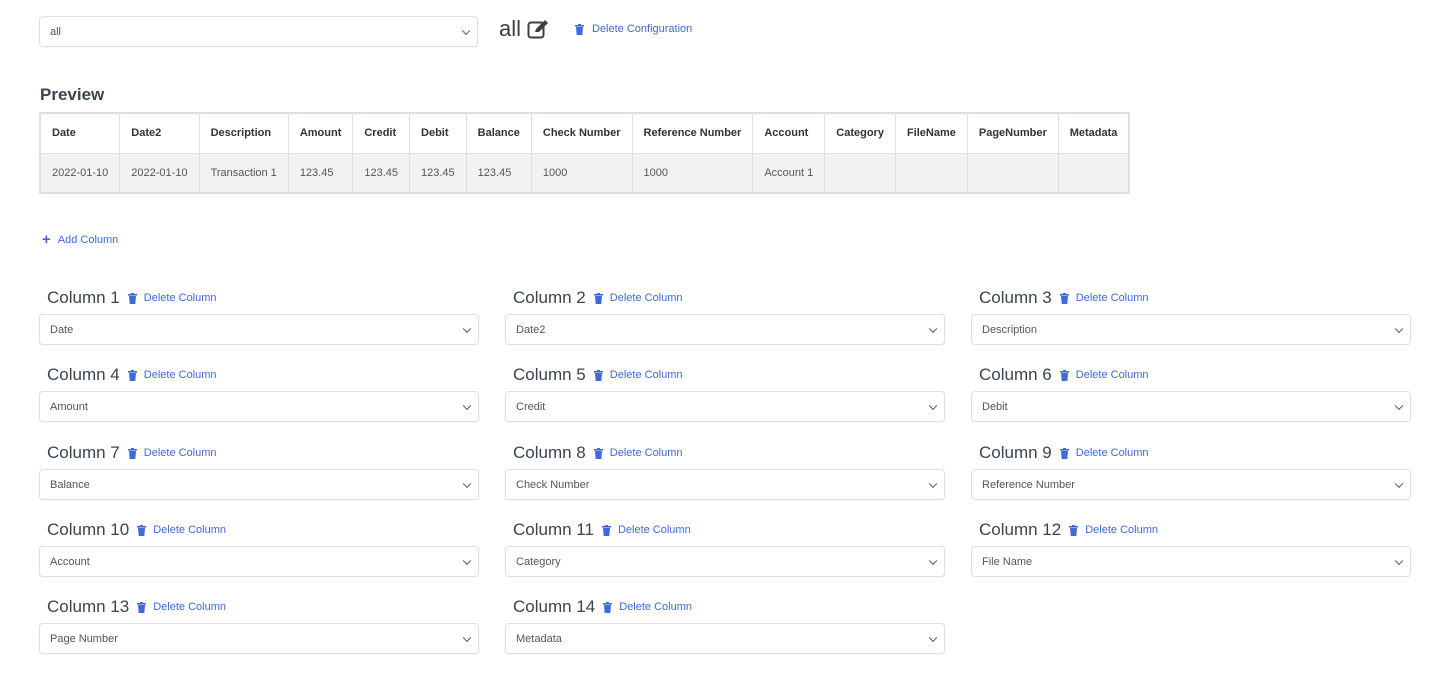 The width and height of the screenshot is (1440, 692). I want to click on preview-header-cell: PageNumber, so click(1012, 133).